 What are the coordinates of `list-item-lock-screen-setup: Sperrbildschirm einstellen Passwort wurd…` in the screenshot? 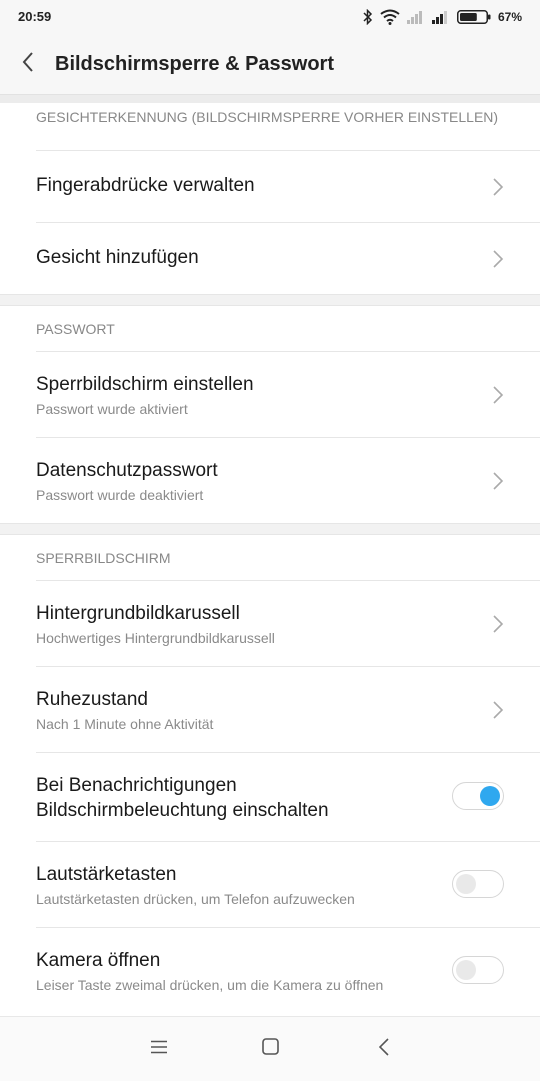 It's located at (288, 394).